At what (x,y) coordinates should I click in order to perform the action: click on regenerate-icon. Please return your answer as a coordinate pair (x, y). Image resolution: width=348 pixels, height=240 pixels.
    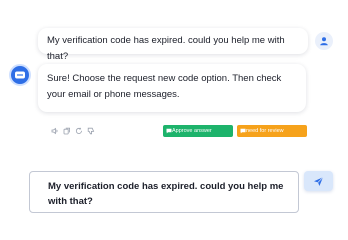
    Looking at the image, I should click on (79, 131).